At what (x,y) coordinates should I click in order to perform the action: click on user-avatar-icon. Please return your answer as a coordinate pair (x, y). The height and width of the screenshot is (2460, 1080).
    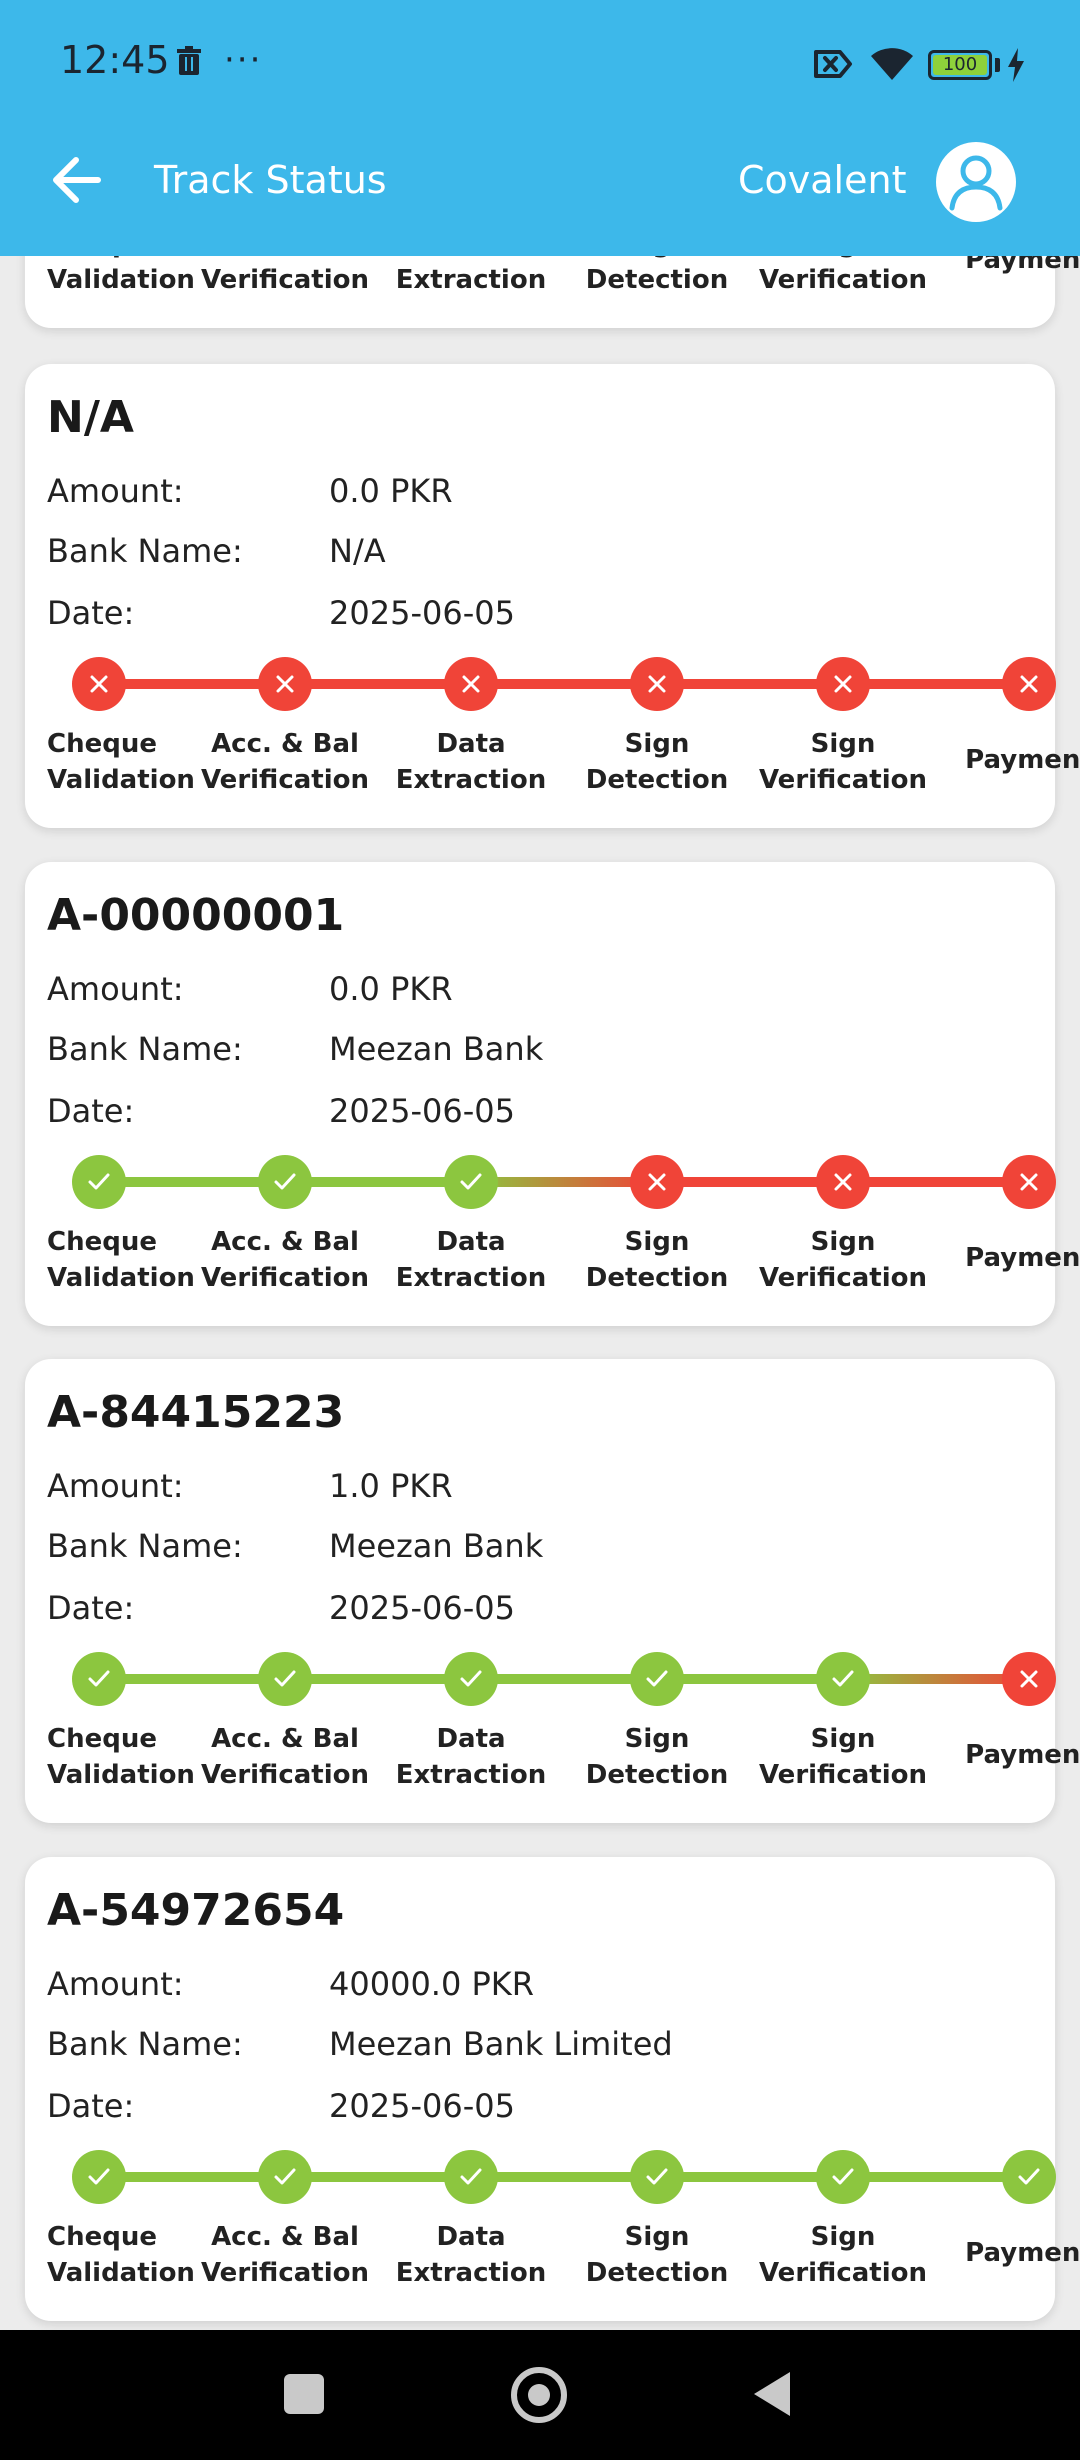
    Looking at the image, I should click on (976, 182).